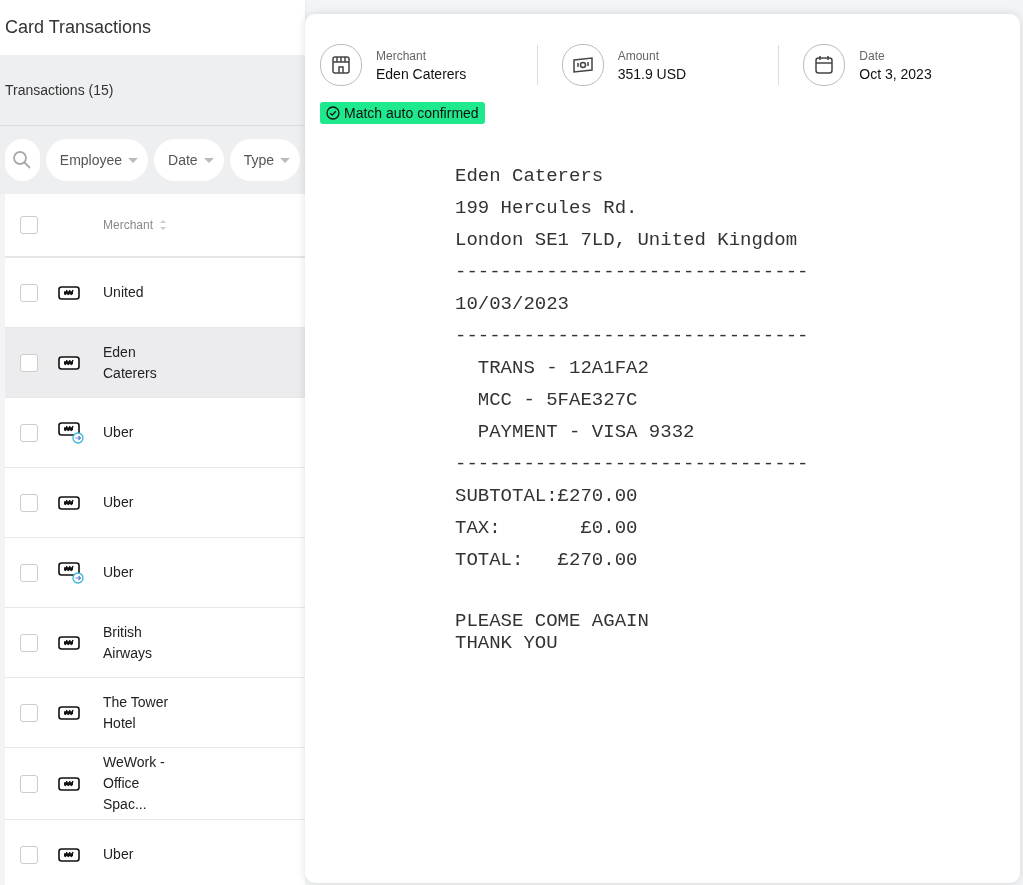  What do you see at coordinates (128, 225) in the screenshot?
I see `column-header: Merchant` at bounding box center [128, 225].